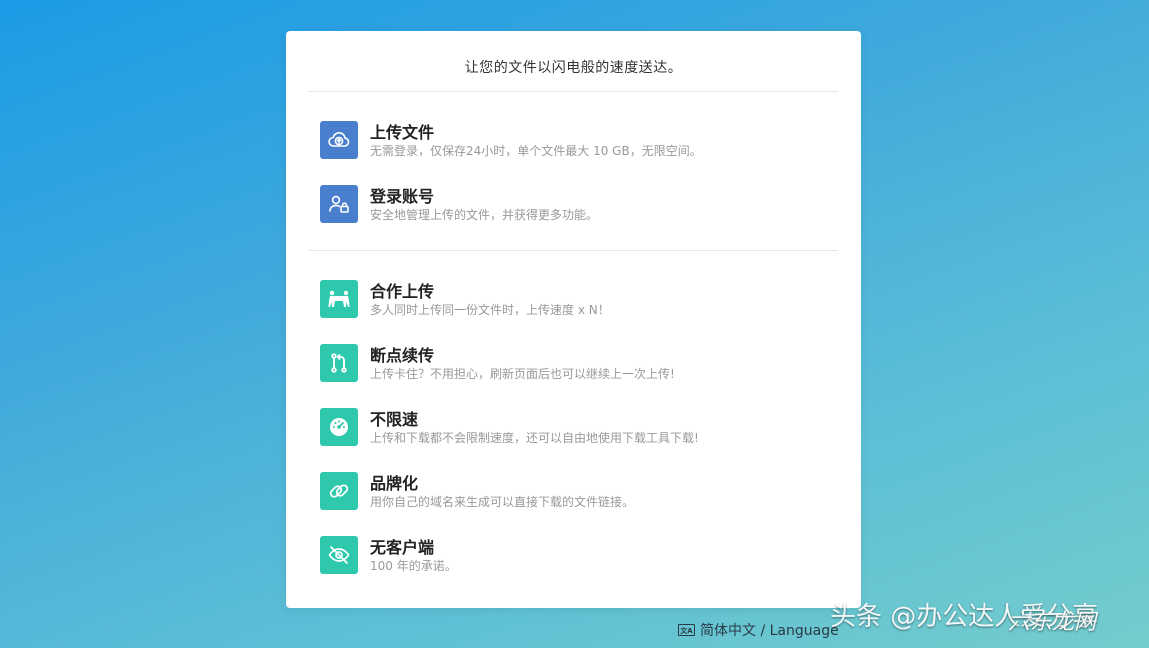  I want to click on feature-title: 不限速, so click(394, 419).